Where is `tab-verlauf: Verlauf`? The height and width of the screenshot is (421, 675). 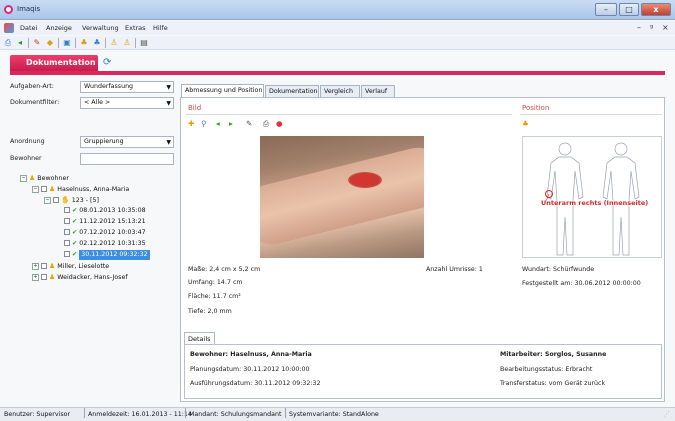 tab-verlauf: Verlauf is located at coordinates (378, 91).